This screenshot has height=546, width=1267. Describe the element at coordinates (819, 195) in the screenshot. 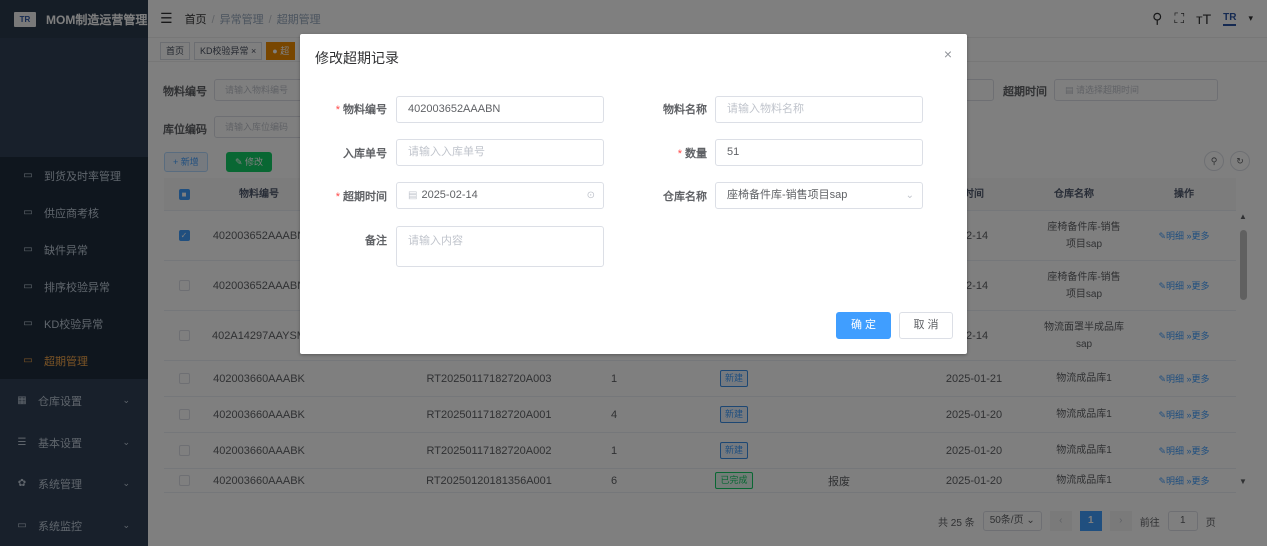

I see `warehouse-select: 座椅备件库-销售项目sap ⌄` at that location.